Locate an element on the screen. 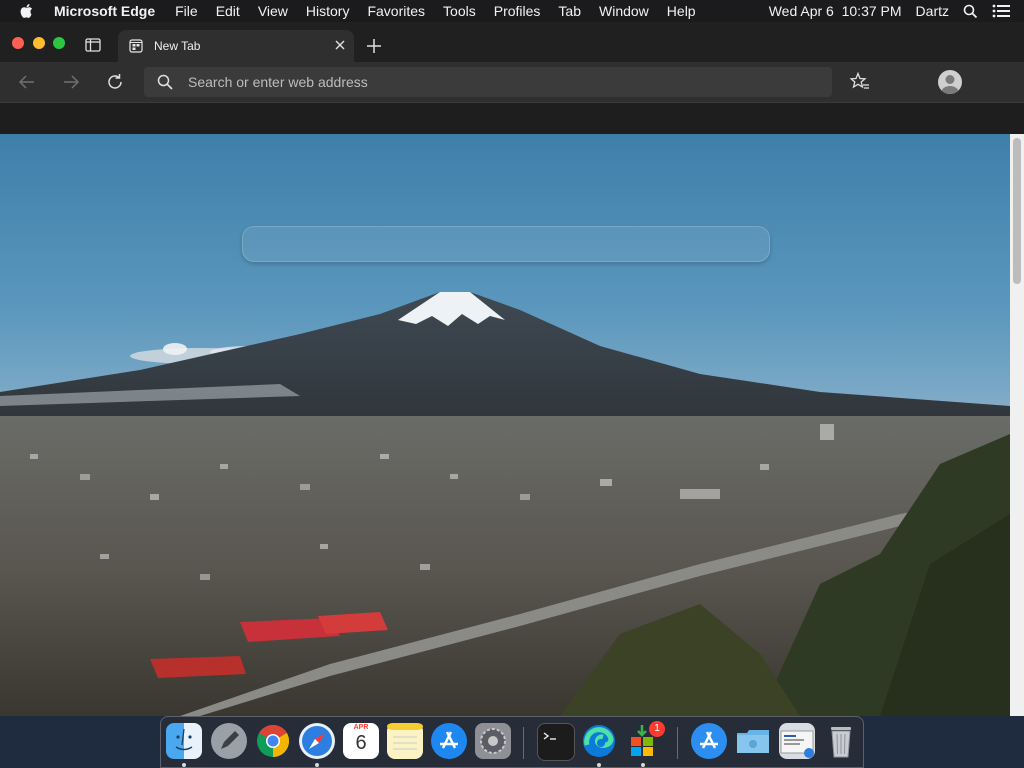  menu-app-name: Microsoft Edge is located at coordinates (104, 11).